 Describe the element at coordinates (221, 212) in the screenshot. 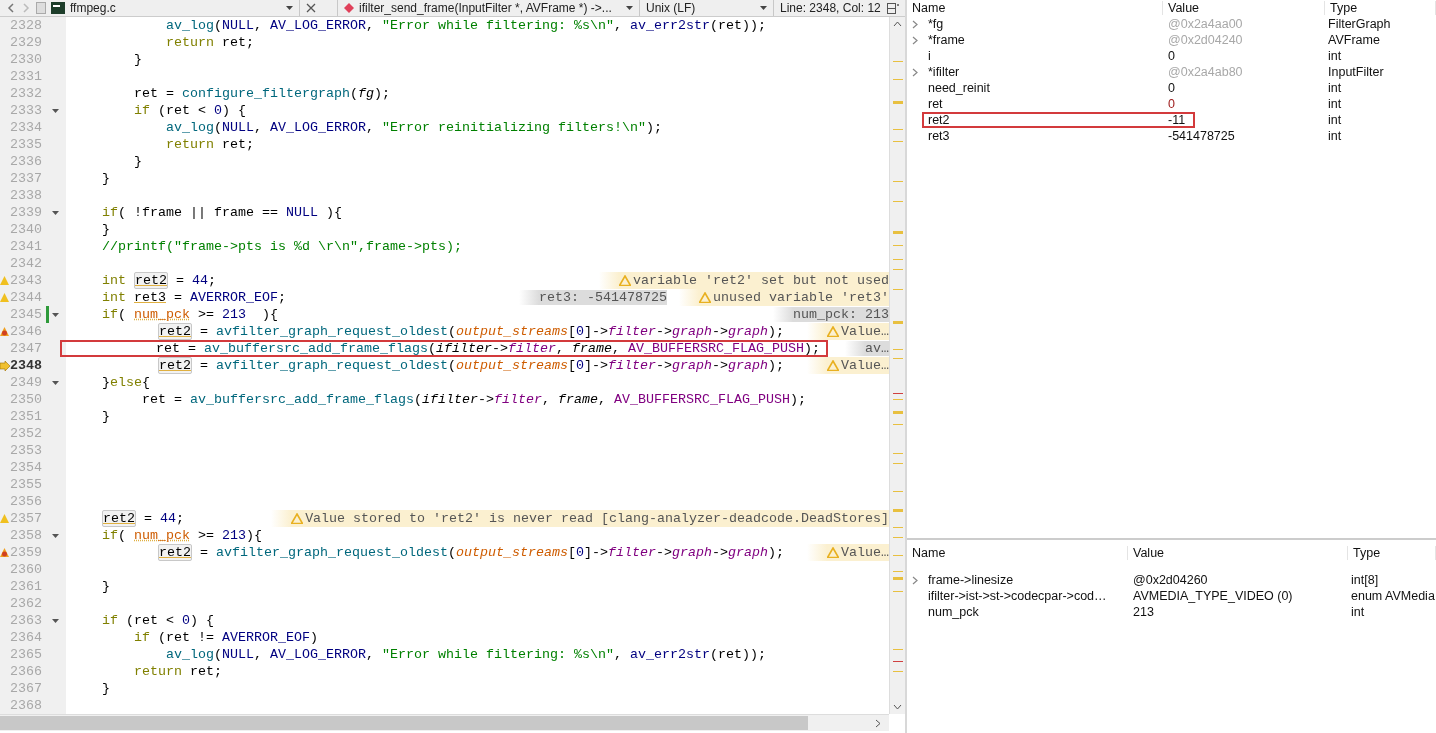

I see `code-line: if( !frame || frame == NULL ){` at that location.